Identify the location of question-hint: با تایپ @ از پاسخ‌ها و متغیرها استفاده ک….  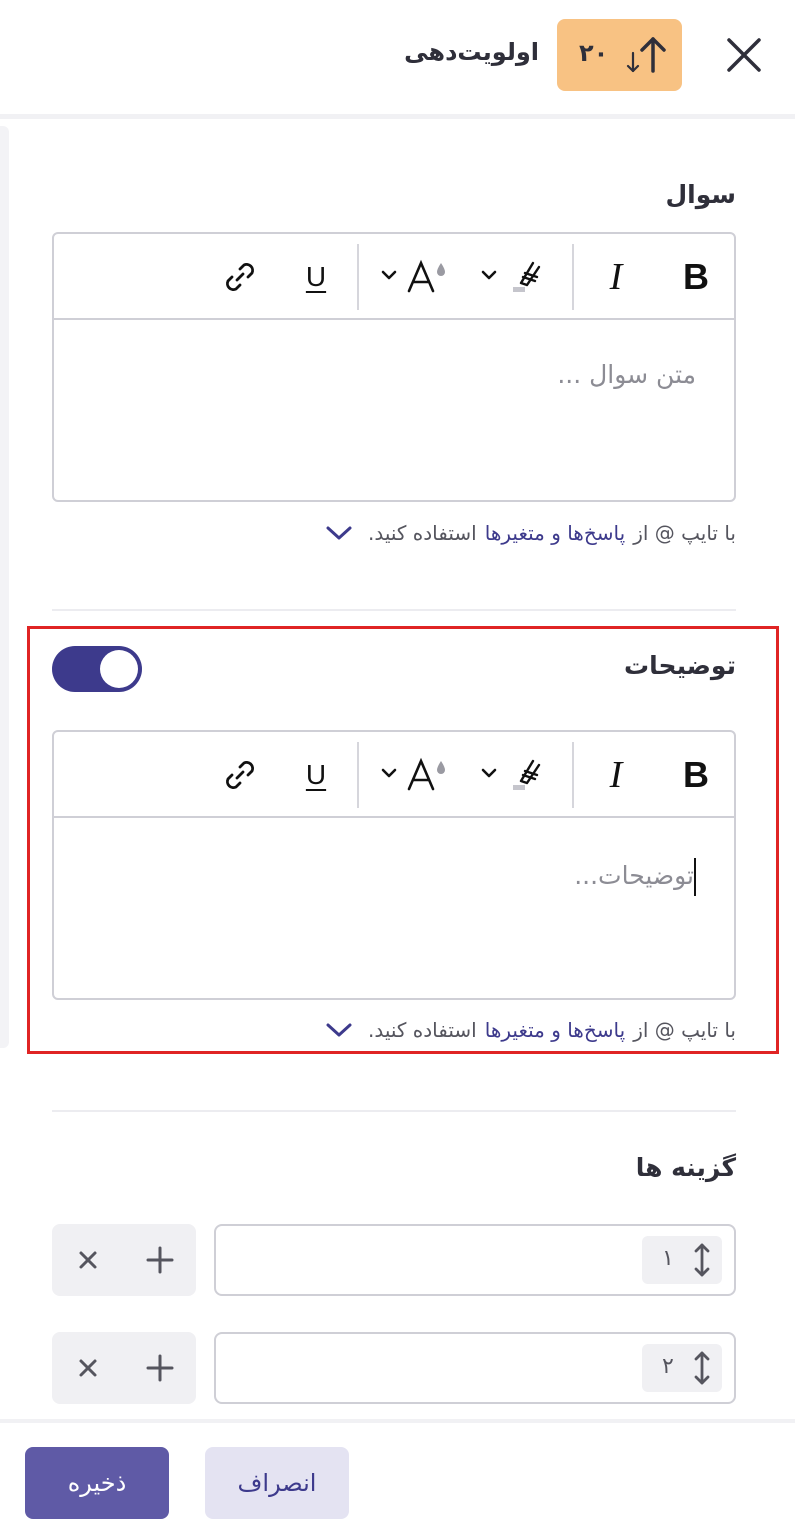
(530, 533).